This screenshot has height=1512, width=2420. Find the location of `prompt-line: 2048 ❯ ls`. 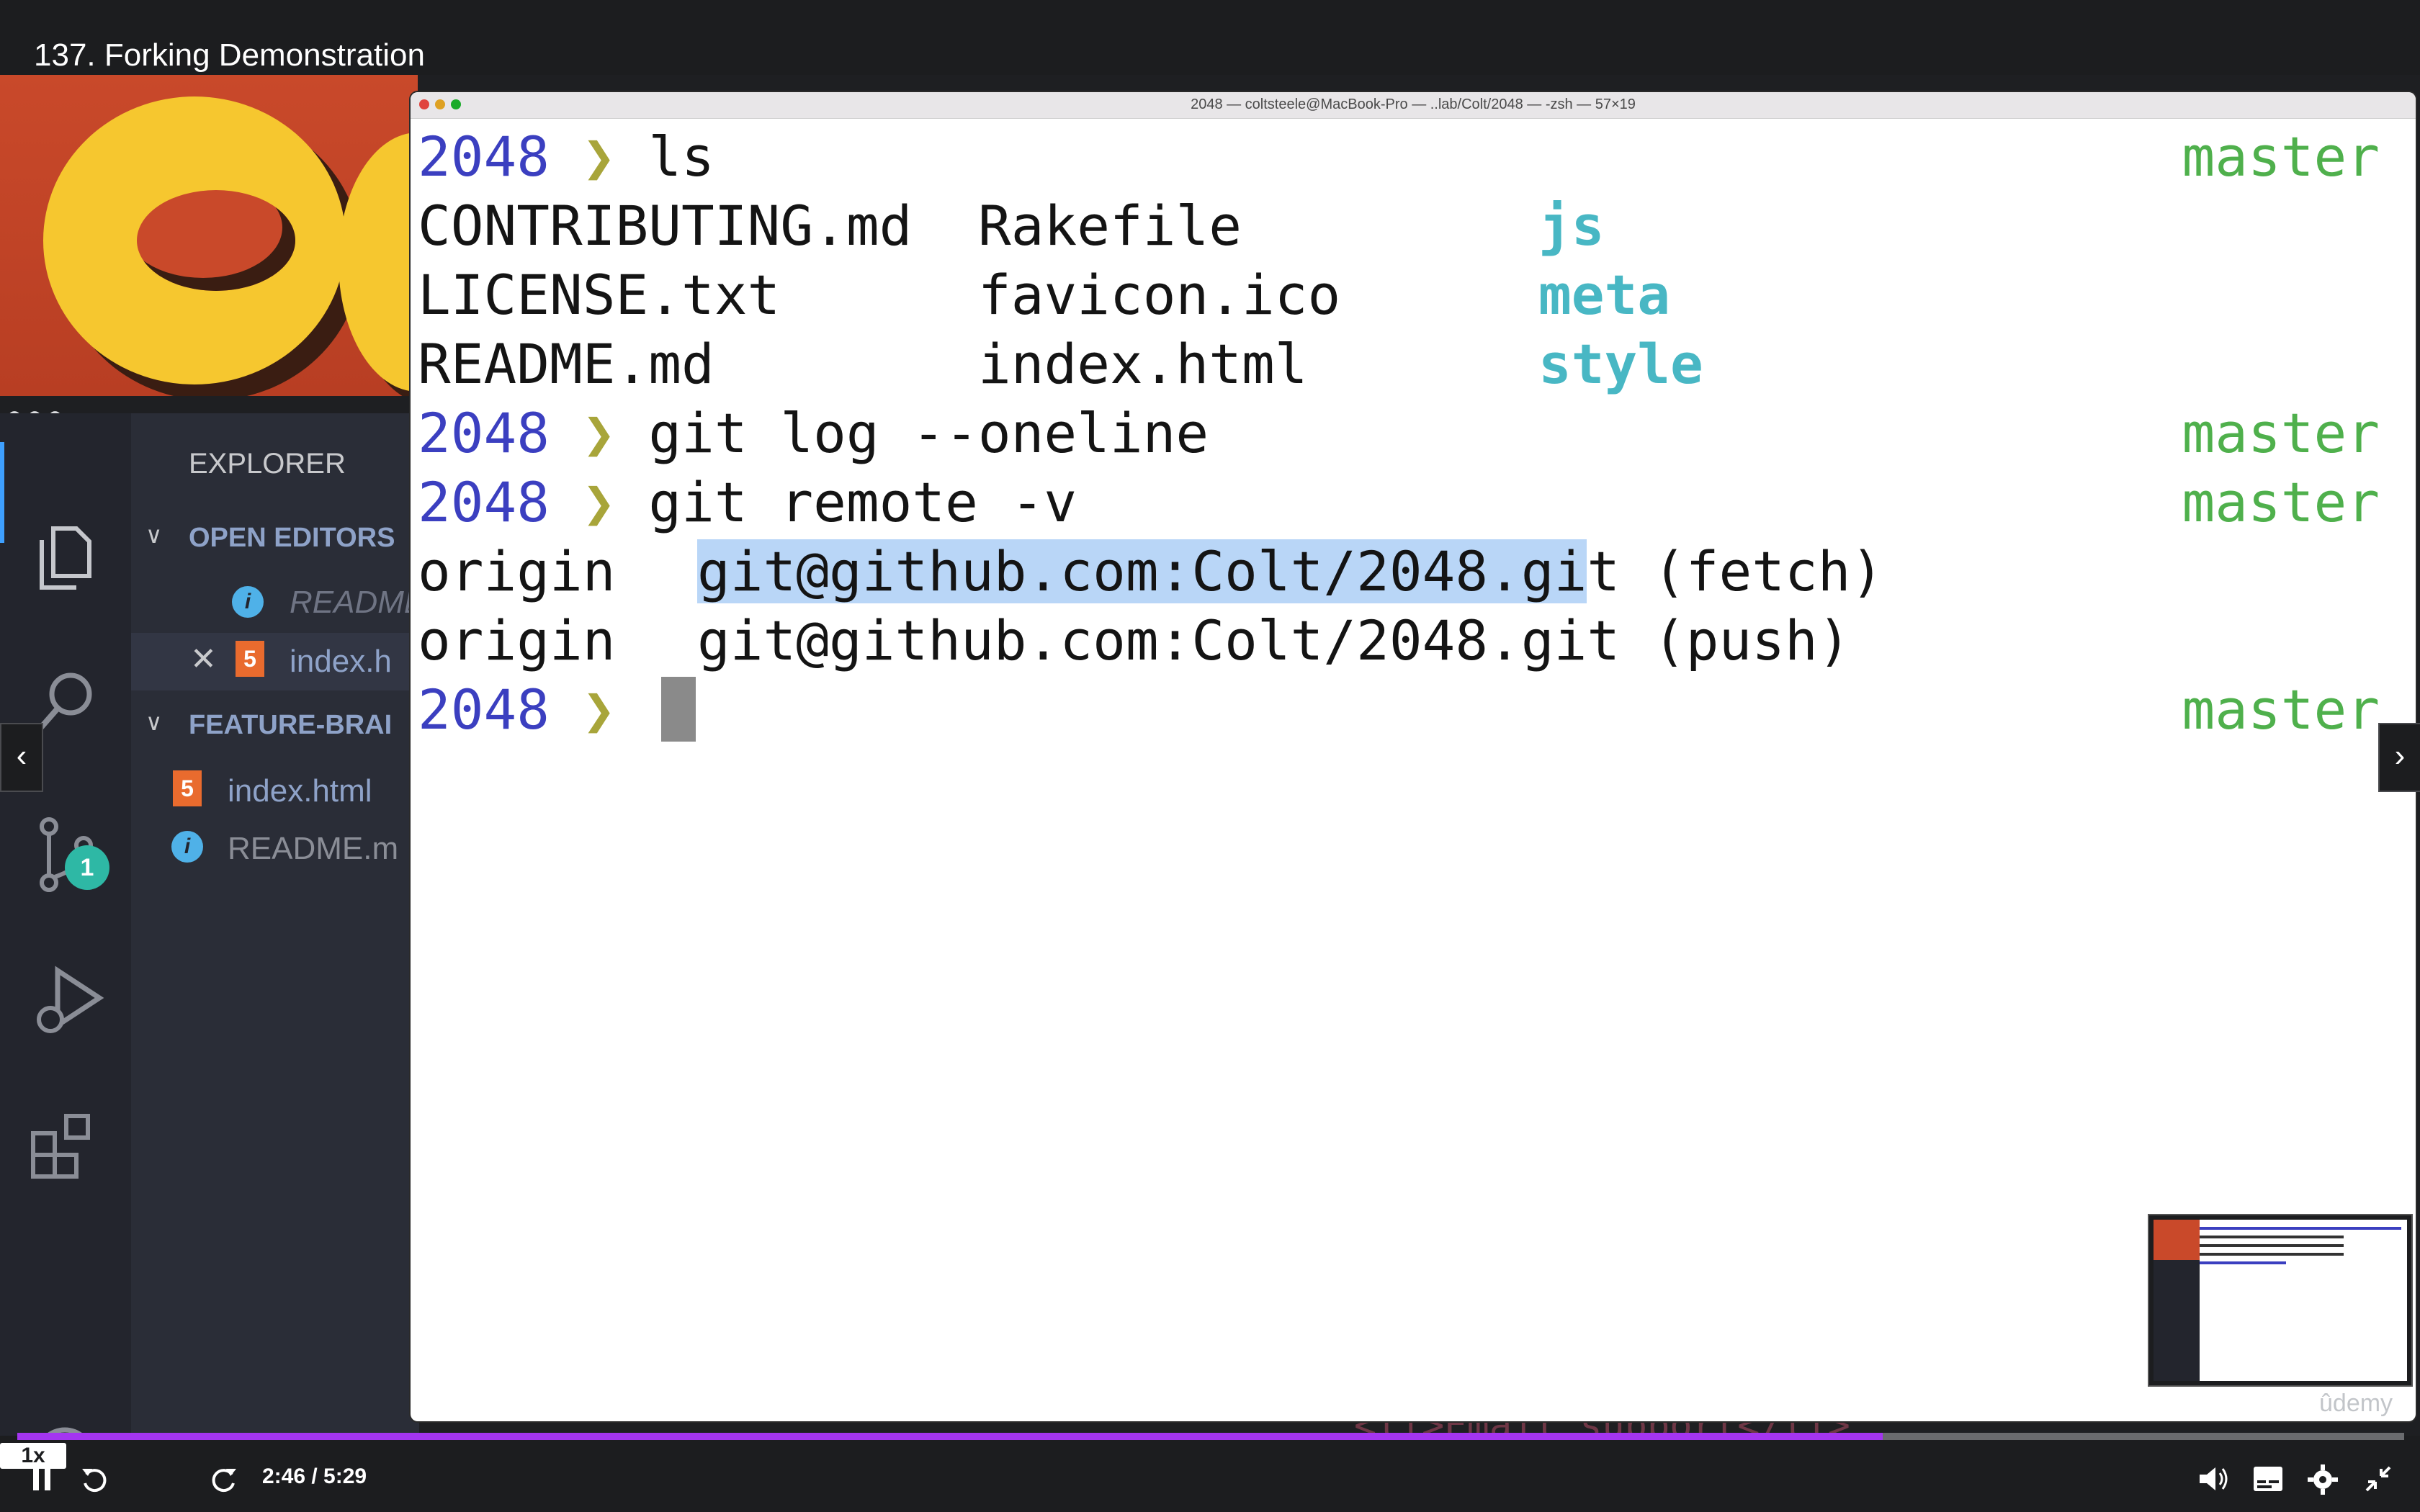

prompt-line: 2048 ❯ ls is located at coordinates (566, 157).